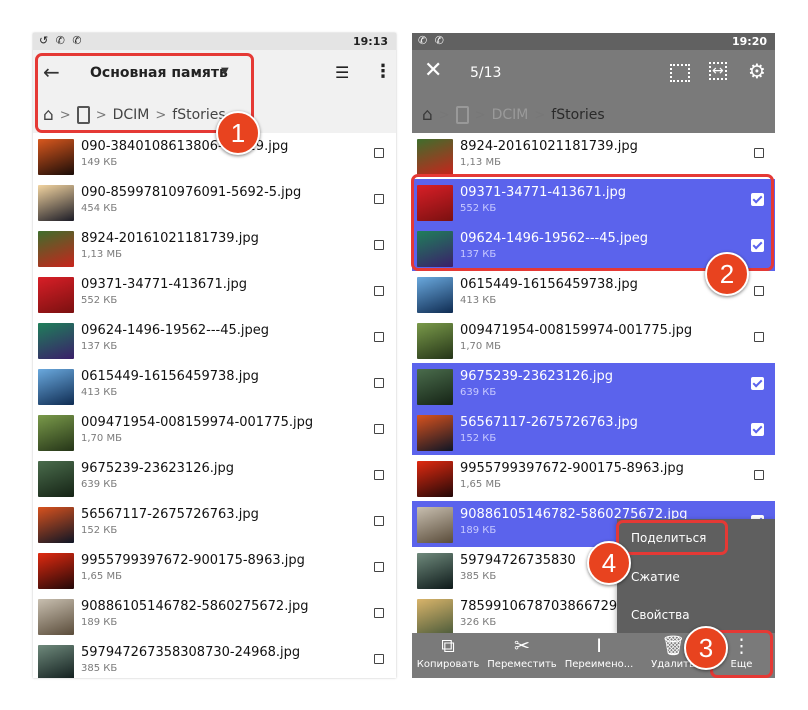 The width and height of the screenshot is (808, 710). Describe the element at coordinates (195, 606) in the screenshot. I see `file-name: 90886105146782-5860275672.jpg` at that location.